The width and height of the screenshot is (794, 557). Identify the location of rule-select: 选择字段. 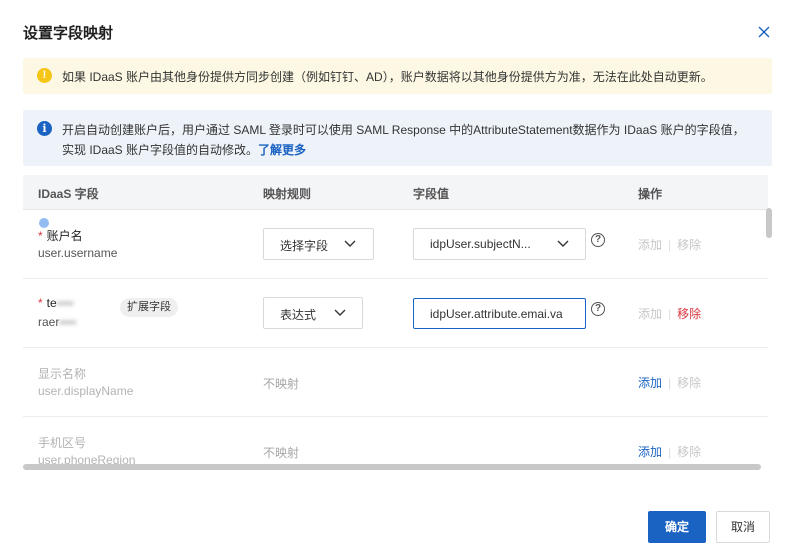
(318, 244).